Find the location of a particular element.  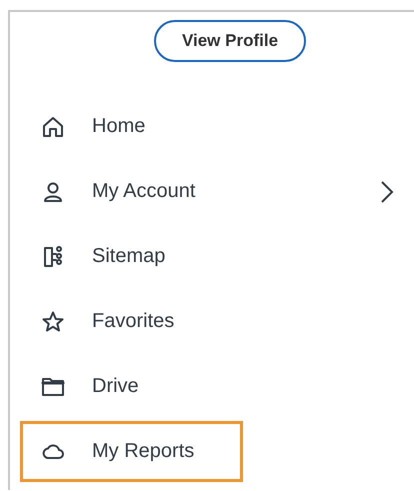

menu-item: Sitemap is located at coordinates (207, 256).